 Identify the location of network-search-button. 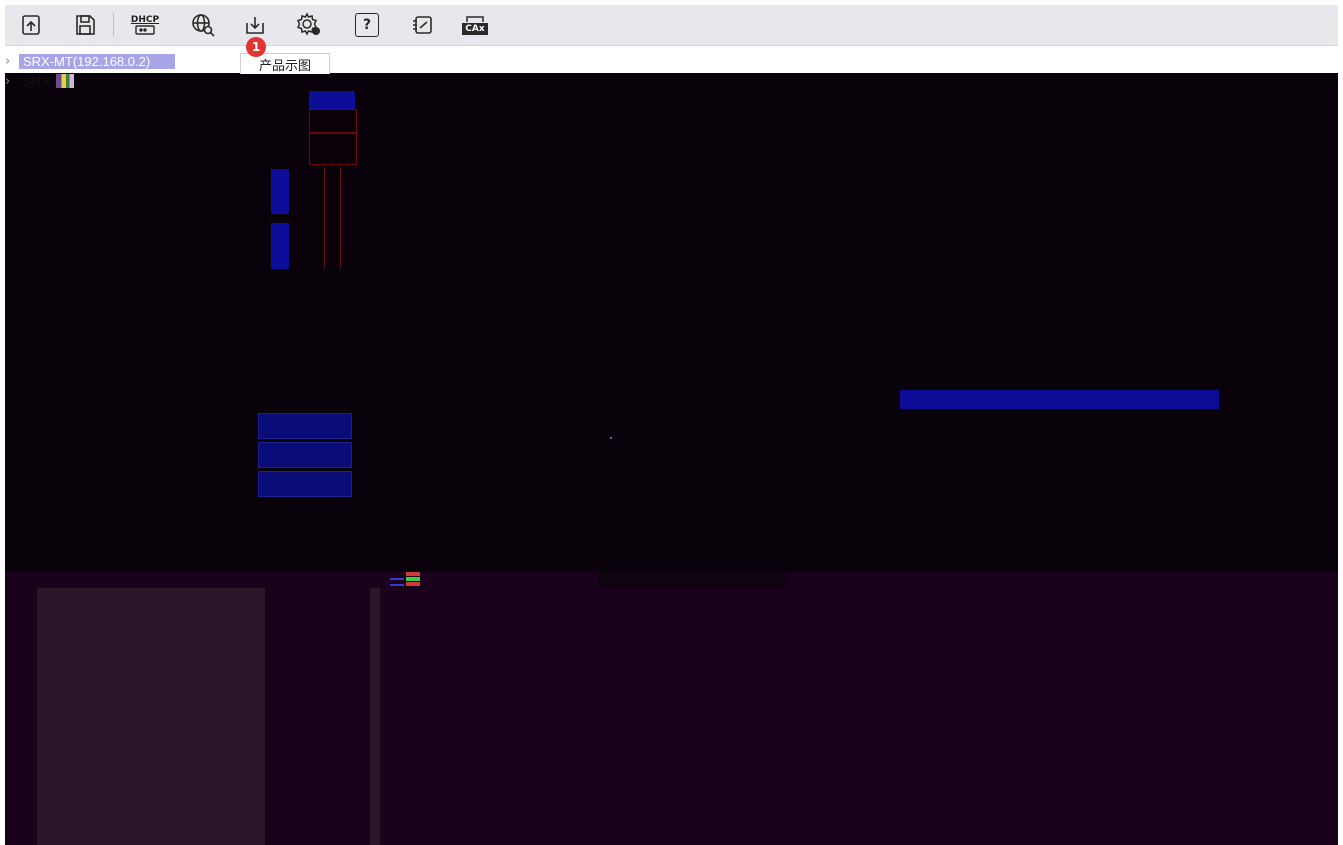
(203, 25).